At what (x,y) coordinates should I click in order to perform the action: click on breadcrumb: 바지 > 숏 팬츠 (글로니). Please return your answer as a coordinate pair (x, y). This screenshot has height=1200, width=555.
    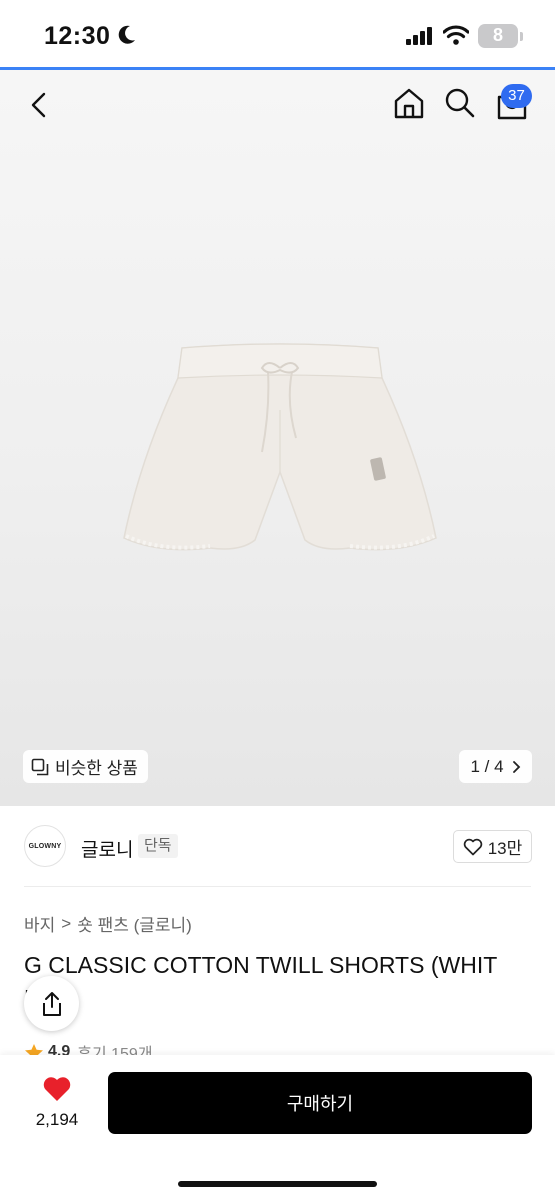
    Looking at the image, I should click on (108, 923).